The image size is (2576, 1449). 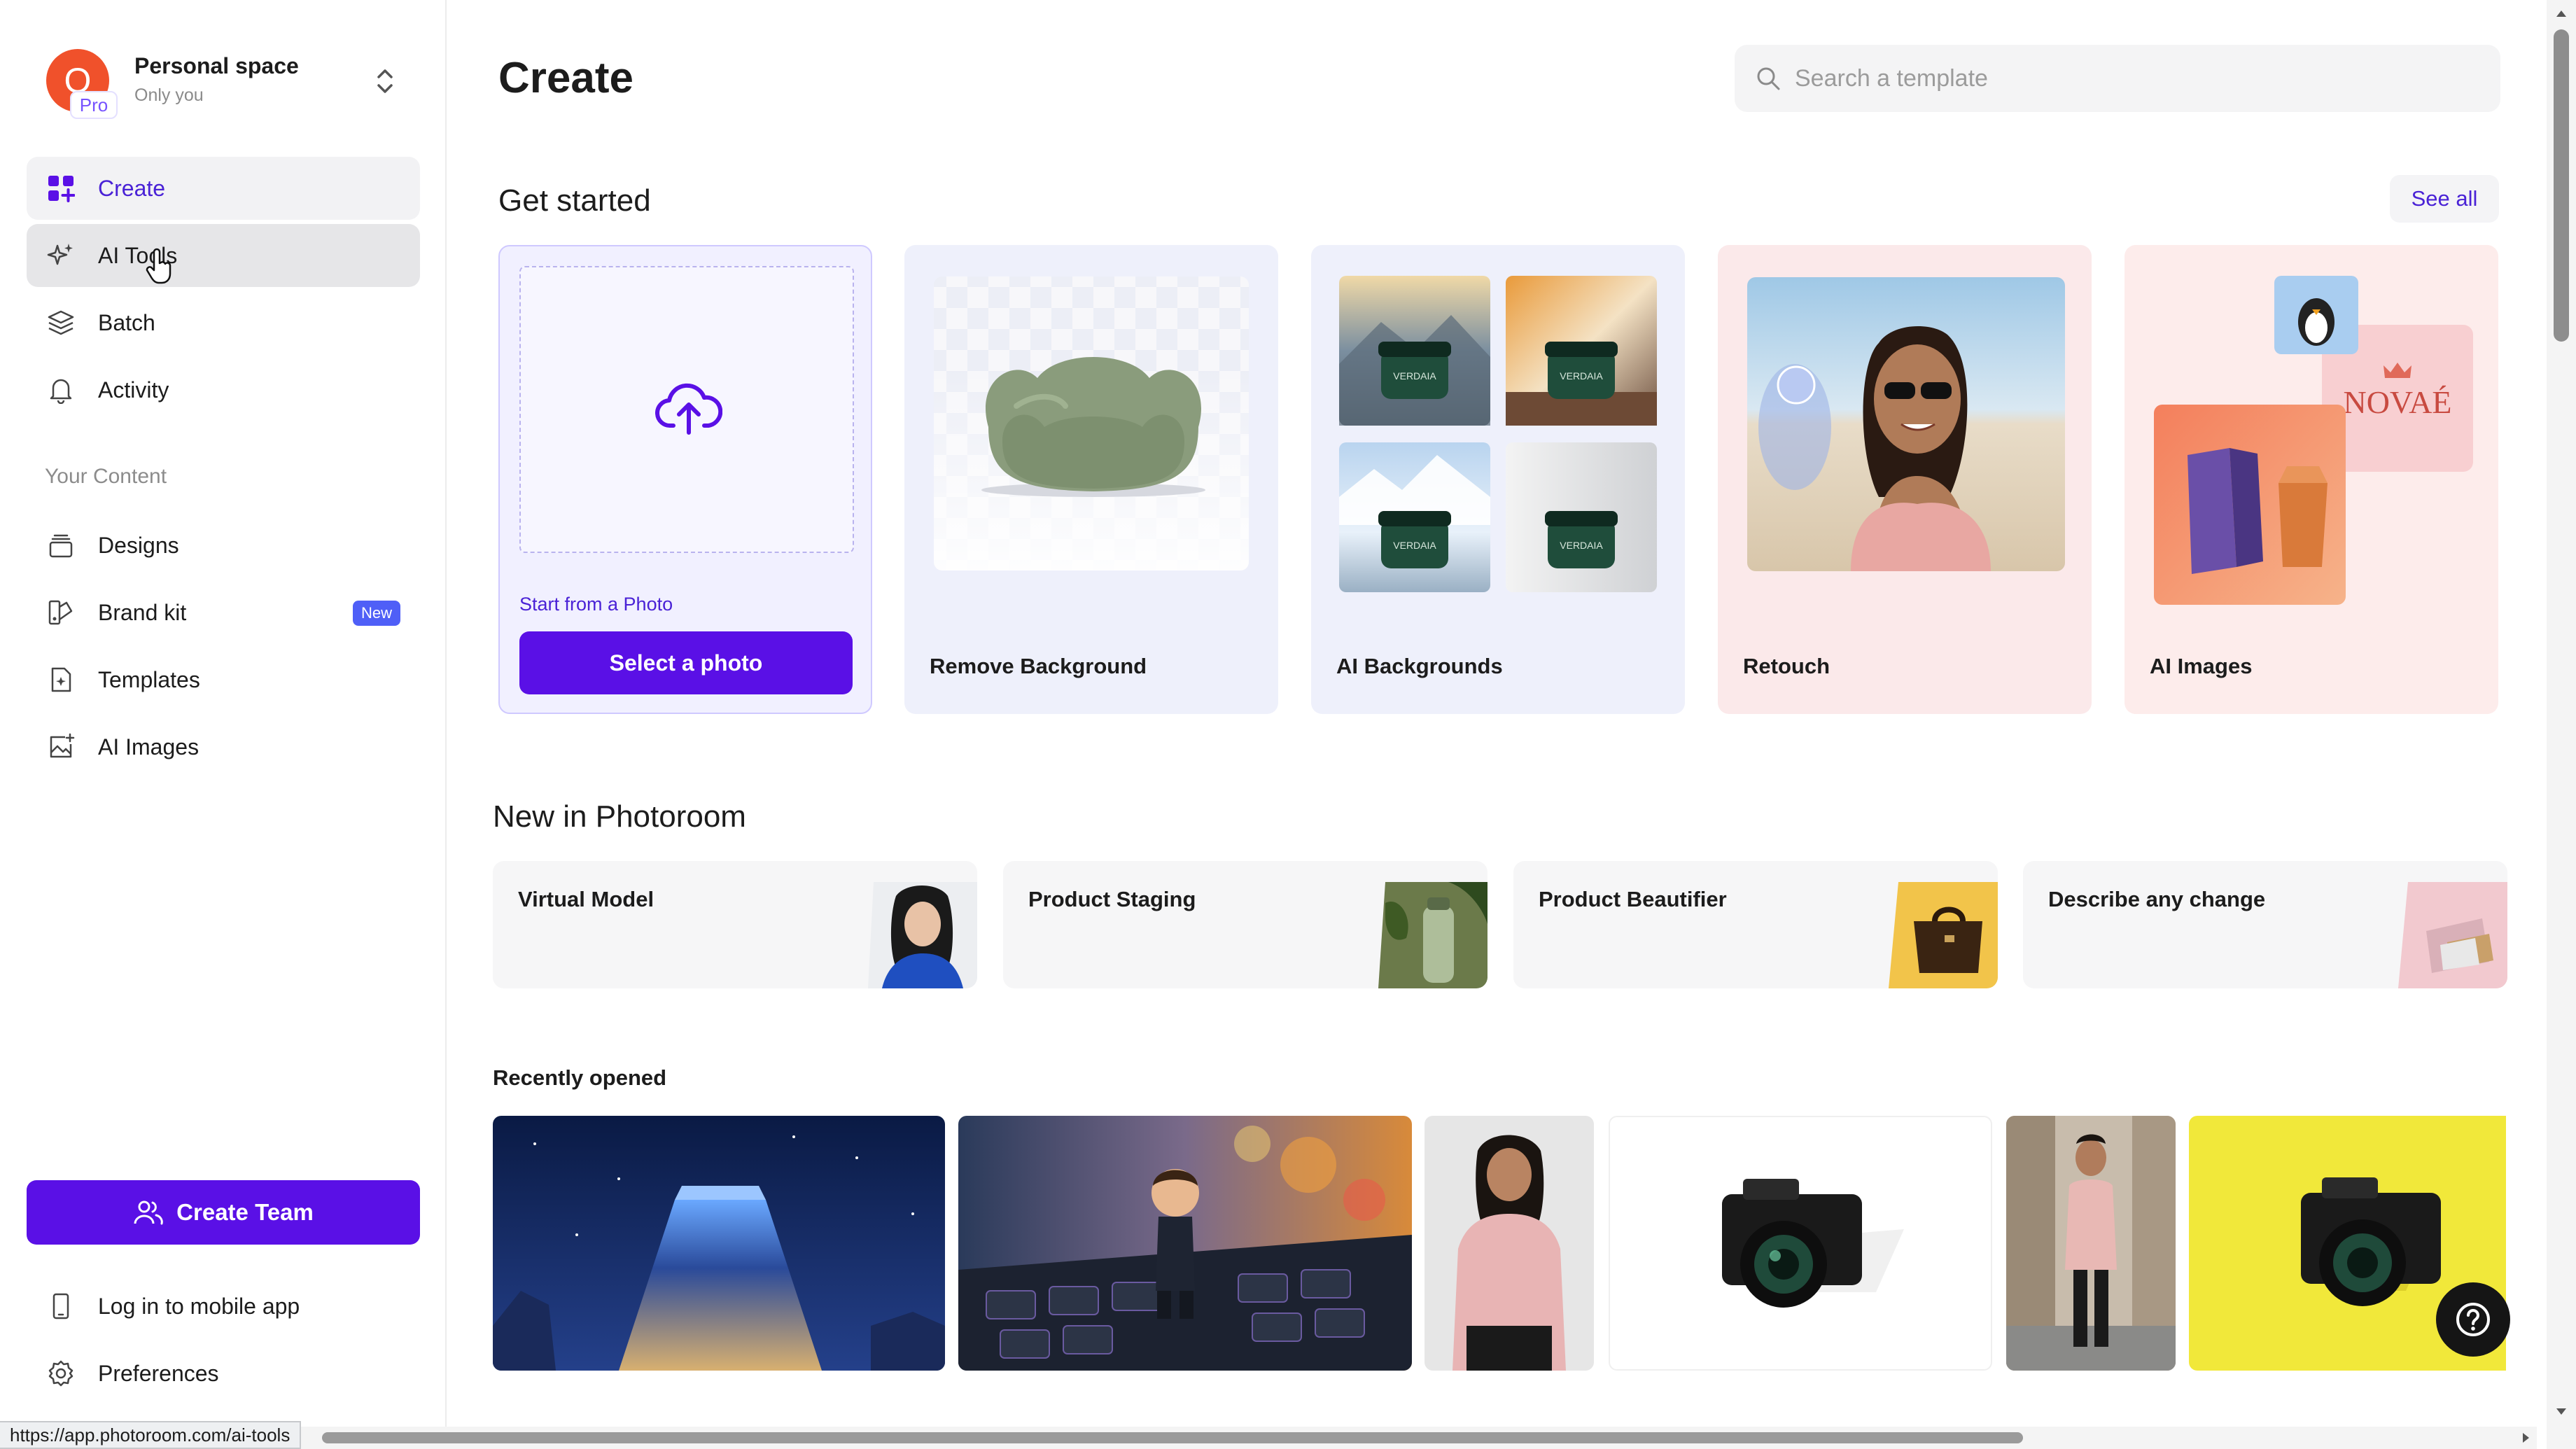 I want to click on street-model-thumbnail, so click(x=2091, y=1243).